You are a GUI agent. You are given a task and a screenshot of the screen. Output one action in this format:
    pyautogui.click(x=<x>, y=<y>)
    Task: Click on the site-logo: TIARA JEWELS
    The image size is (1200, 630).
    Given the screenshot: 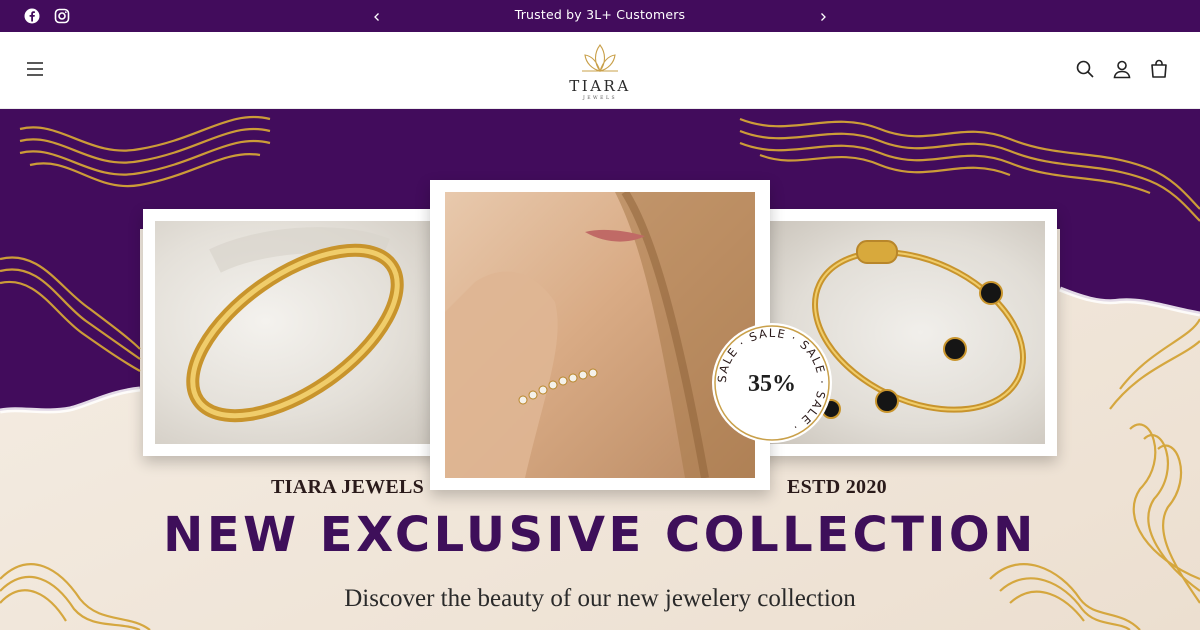 What is the action you would take?
    pyautogui.click(x=600, y=72)
    